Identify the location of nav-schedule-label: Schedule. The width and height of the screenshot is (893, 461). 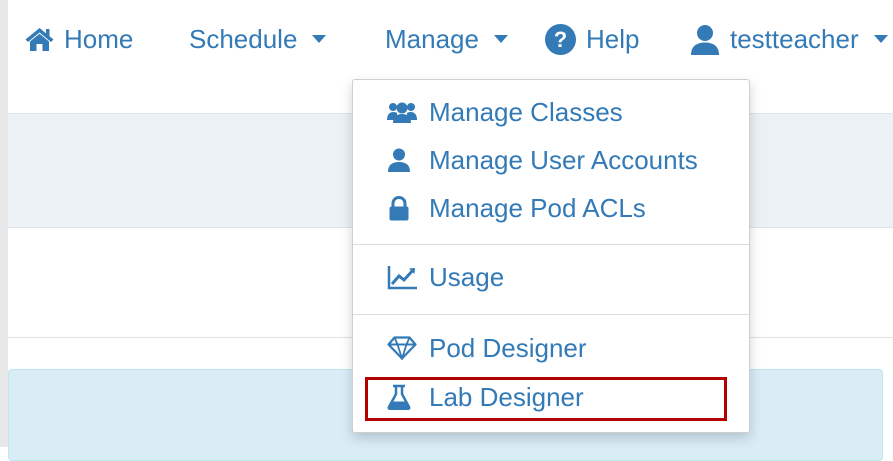
(243, 38).